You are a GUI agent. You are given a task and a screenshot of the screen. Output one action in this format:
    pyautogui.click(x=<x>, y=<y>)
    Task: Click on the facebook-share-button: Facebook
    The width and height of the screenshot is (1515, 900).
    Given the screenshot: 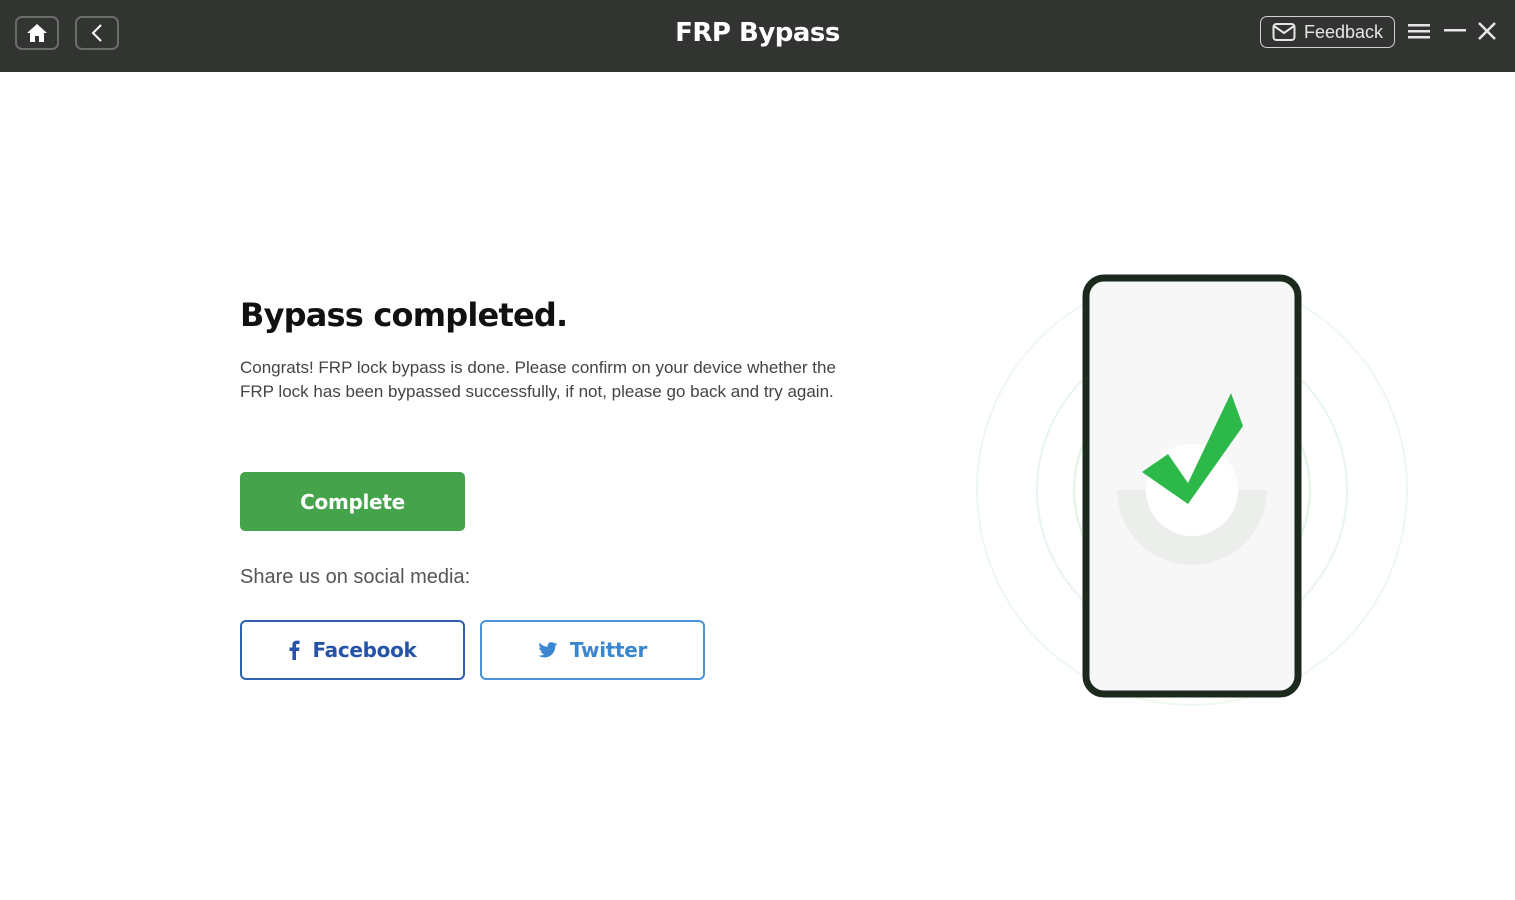 What is the action you would take?
    pyautogui.click(x=352, y=650)
    